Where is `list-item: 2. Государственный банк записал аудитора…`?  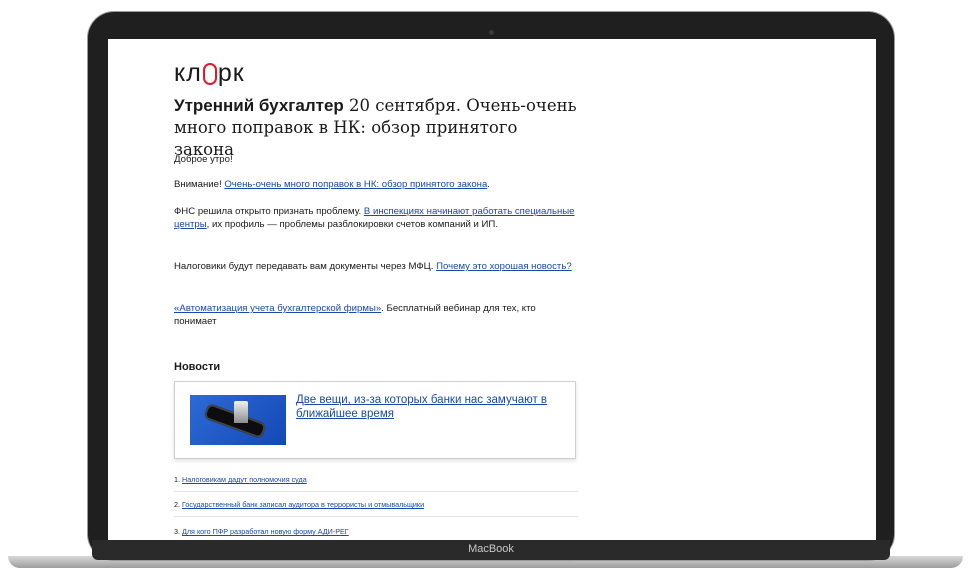
list-item: 2. Государственный банк записал аудитора… is located at coordinates (376, 504).